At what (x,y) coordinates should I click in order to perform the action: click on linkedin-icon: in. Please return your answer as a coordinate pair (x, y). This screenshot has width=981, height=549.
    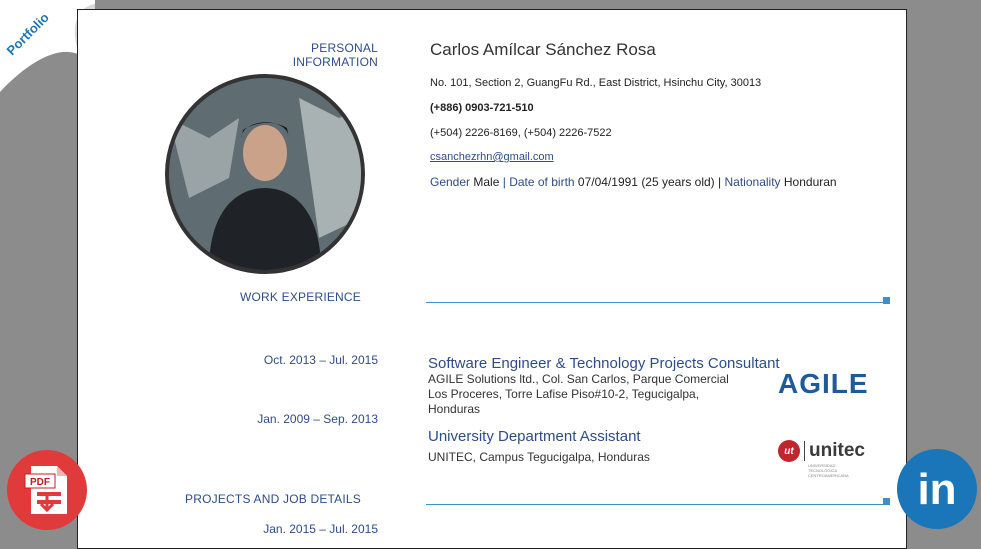
    Looking at the image, I should click on (936, 489).